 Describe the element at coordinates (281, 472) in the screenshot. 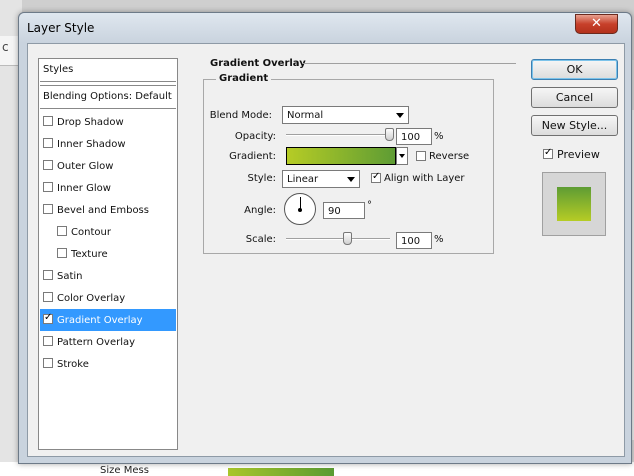

I see `background-gradient-preview` at that location.